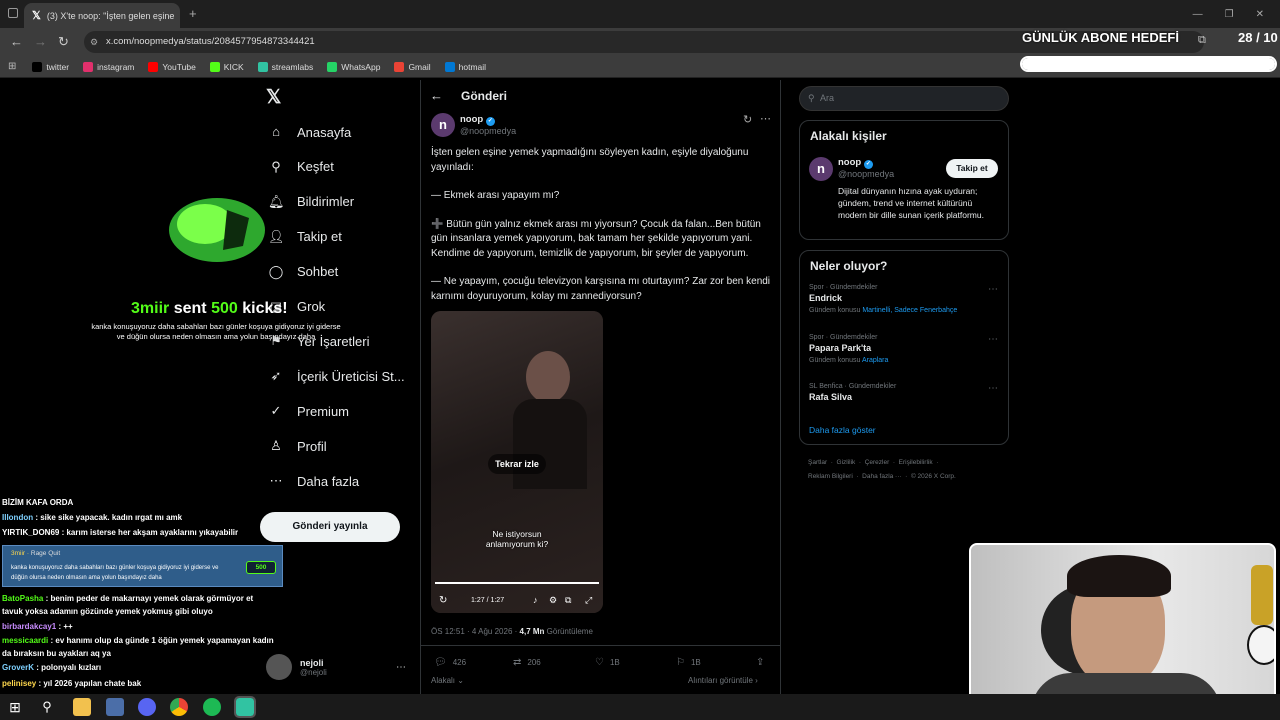 The image size is (1280, 720). Describe the element at coordinates (285, 66) in the screenshot. I see `bookmark-streamlabs: streamlabs` at that location.